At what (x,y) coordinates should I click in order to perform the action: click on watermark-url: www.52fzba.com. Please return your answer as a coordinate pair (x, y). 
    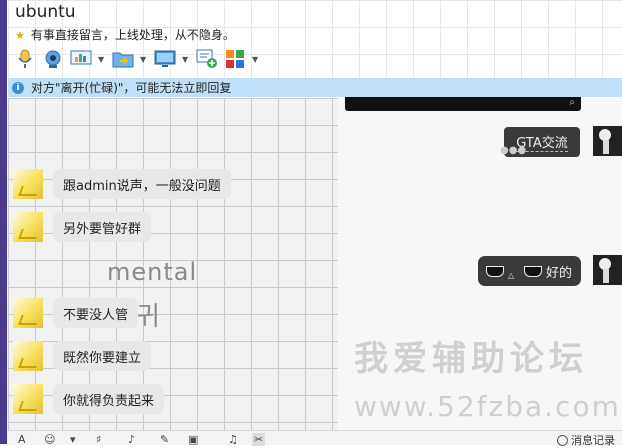
    Looking at the image, I should click on (487, 406).